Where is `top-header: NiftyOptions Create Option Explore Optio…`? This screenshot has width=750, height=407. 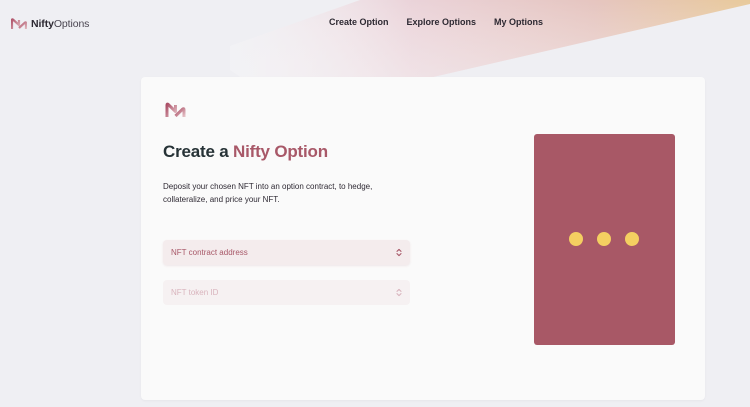
top-header: NiftyOptions Create Option Explore Optio… is located at coordinates (375, 23).